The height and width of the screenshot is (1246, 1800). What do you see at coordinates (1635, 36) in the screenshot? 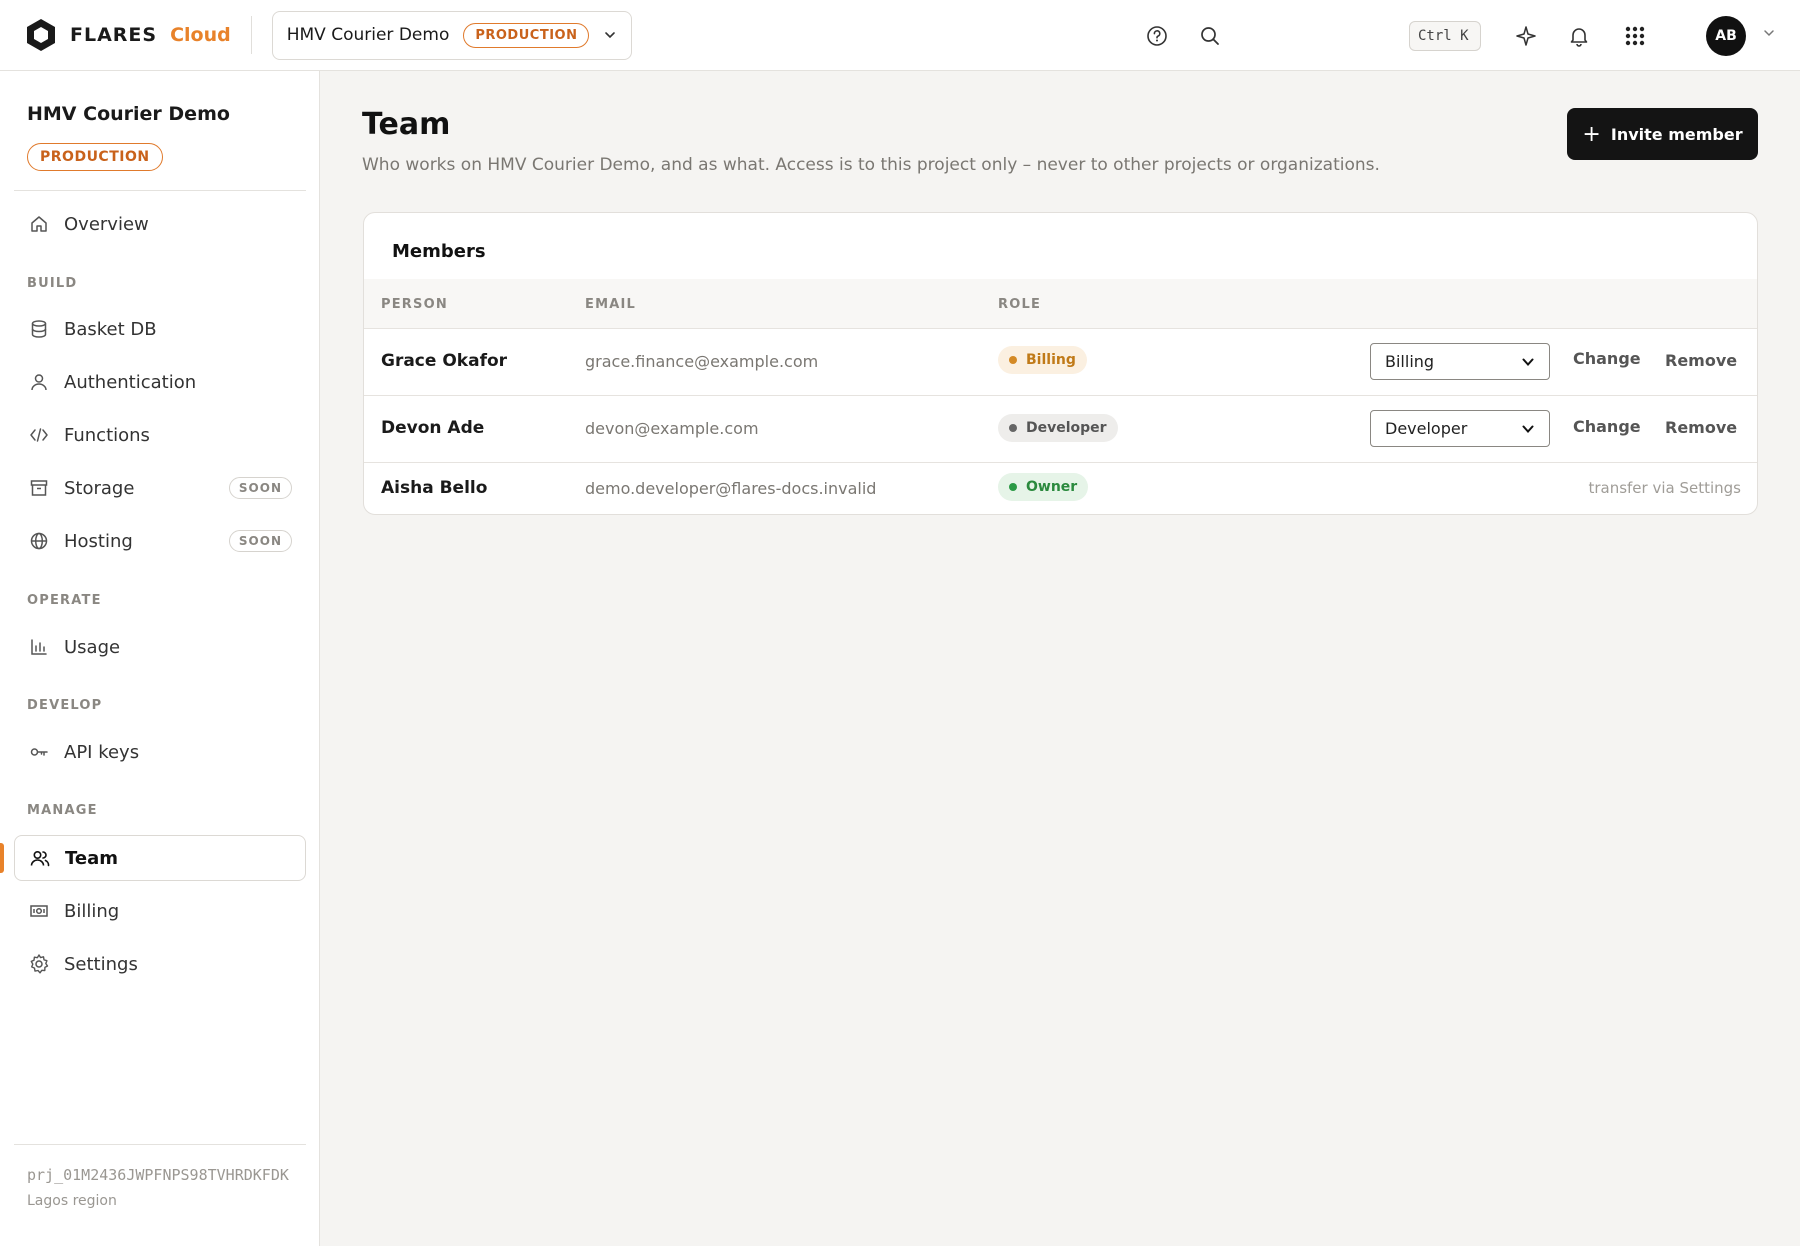
I see `apps-grid-icon` at bounding box center [1635, 36].